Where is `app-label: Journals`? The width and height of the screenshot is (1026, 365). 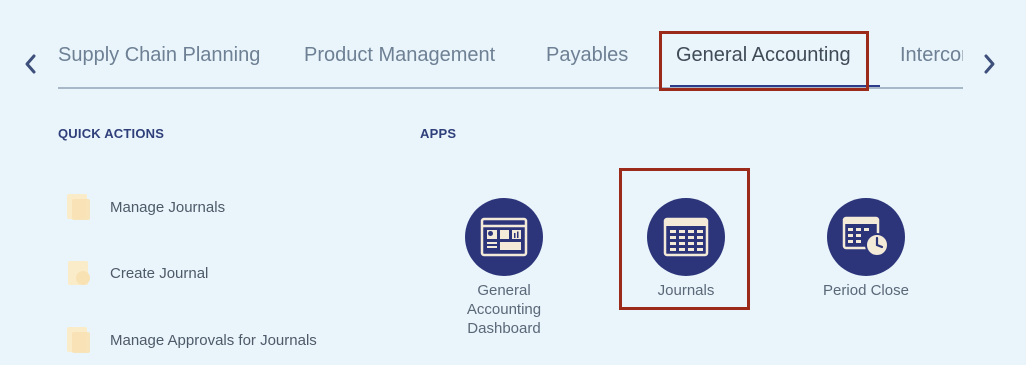
app-label: Journals is located at coordinates (686, 290).